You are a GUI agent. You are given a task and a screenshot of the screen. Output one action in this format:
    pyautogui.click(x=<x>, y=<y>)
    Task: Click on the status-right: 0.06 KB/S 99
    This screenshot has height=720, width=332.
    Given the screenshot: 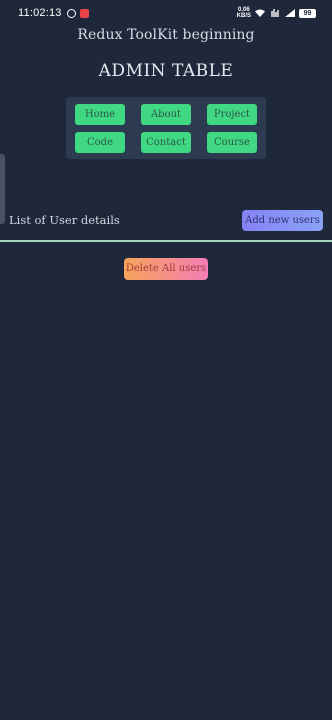 What is the action you would take?
    pyautogui.click(x=276, y=13)
    